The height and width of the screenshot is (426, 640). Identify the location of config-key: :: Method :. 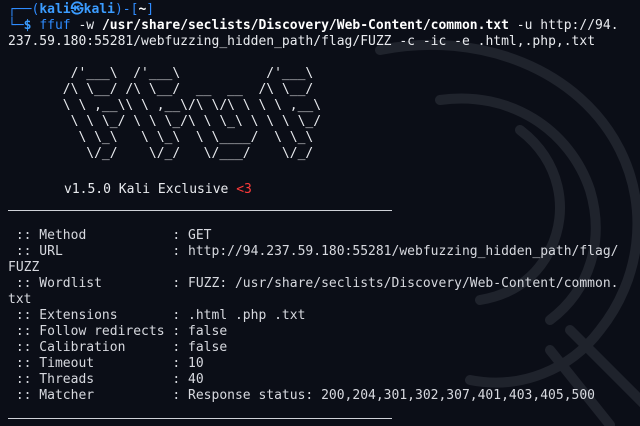
(98, 235).